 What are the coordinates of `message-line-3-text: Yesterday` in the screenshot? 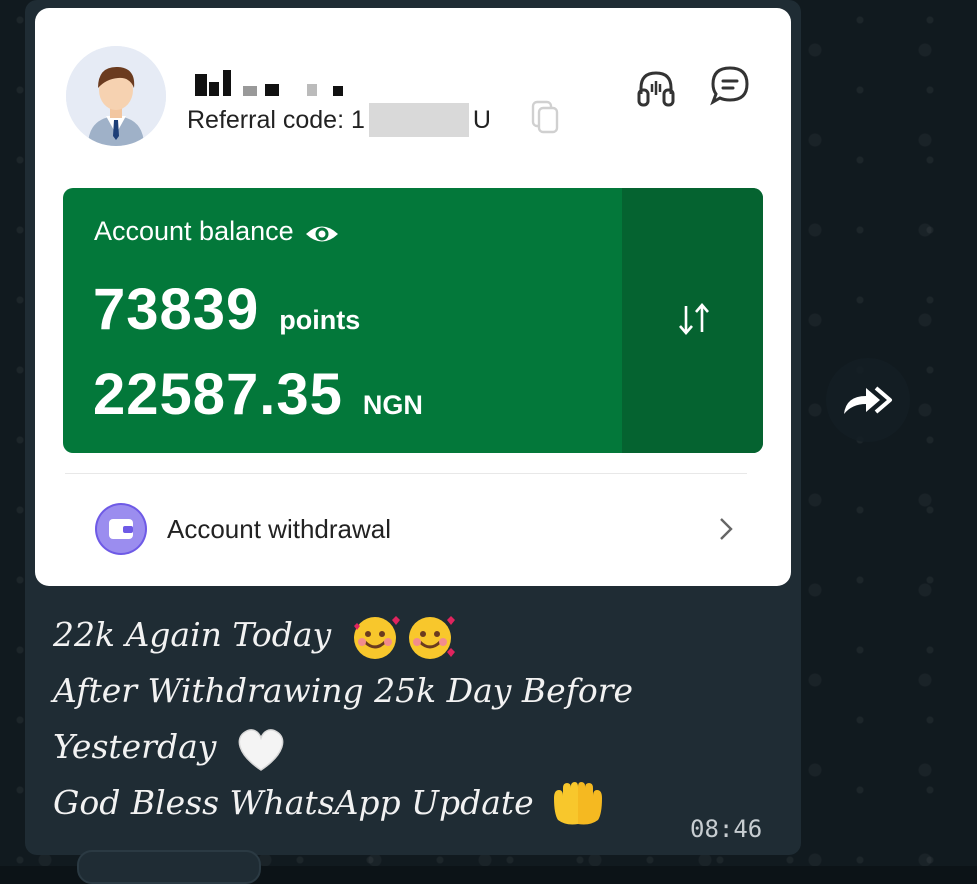 It's located at (135, 746).